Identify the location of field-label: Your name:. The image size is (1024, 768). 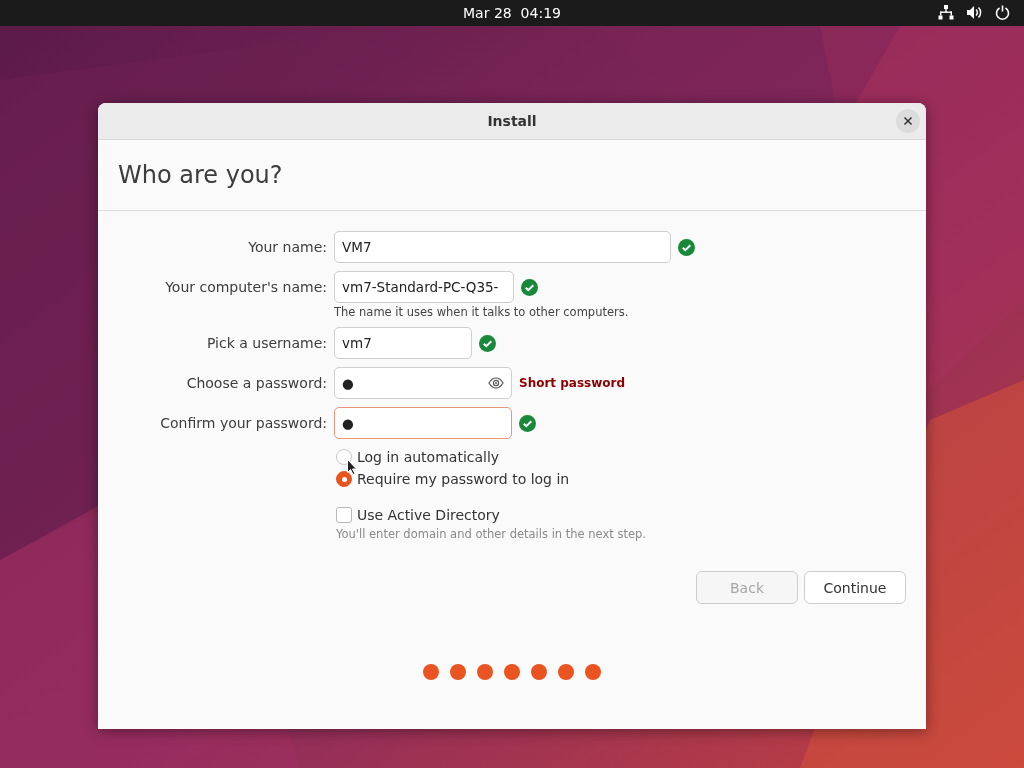
(287, 247).